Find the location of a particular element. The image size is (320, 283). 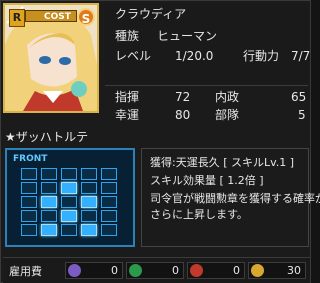

gold-coin-icon is located at coordinates (257, 270).